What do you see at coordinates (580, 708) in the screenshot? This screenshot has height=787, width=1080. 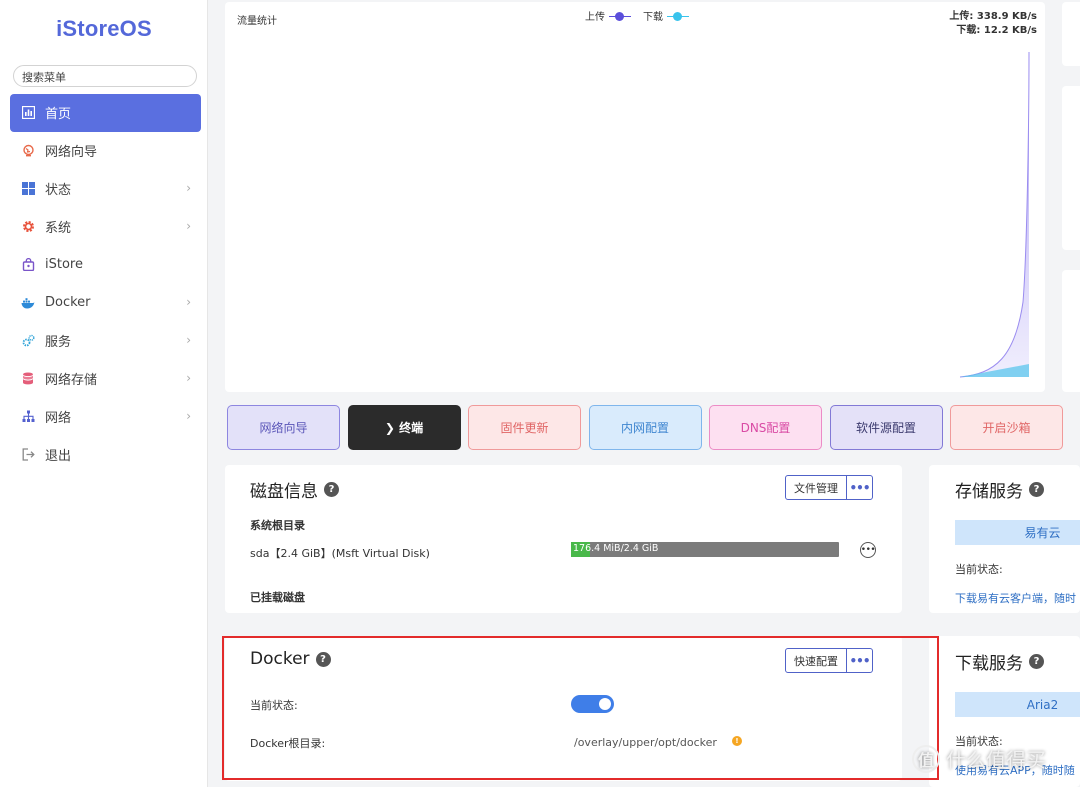 I see `highlight-box` at bounding box center [580, 708].